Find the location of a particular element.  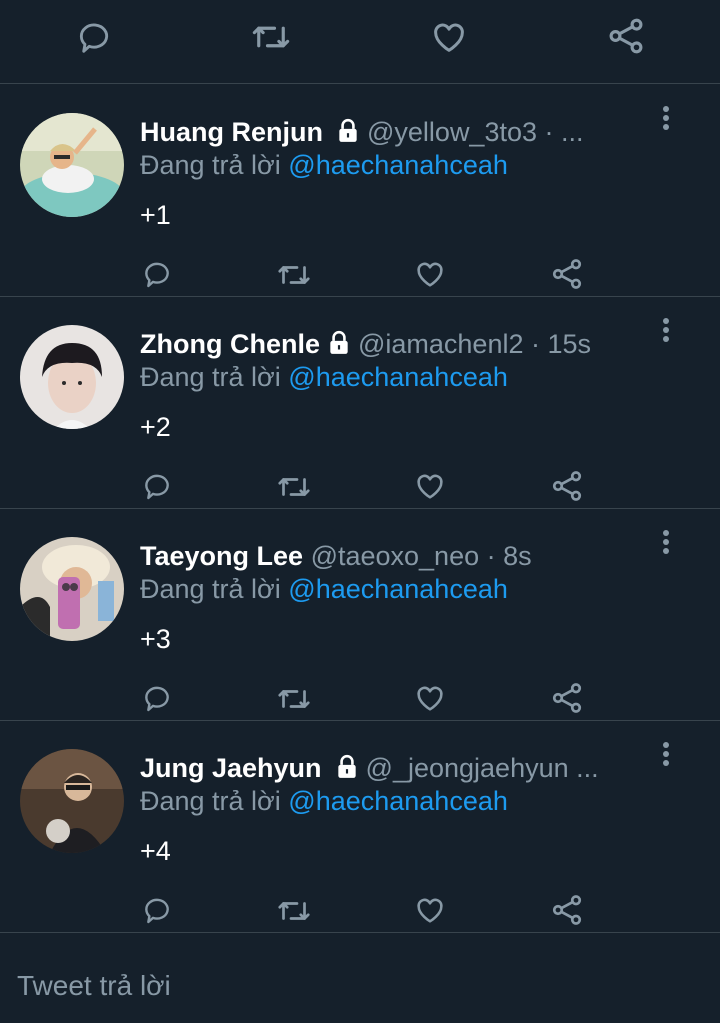

tweet-text: +4 is located at coordinates (155, 851).